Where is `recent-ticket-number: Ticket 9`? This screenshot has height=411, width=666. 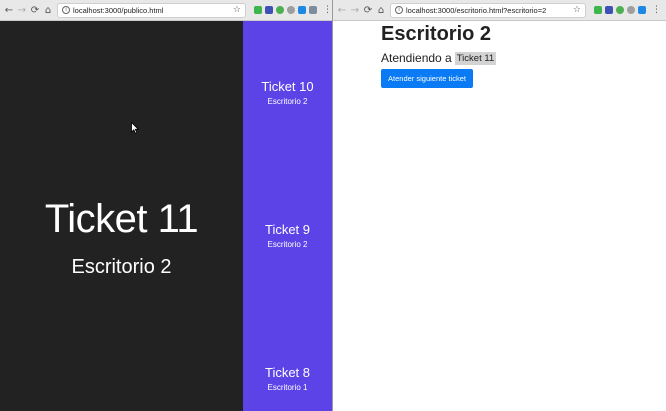 recent-ticket-number: Ticket 9 is located at coordinates (287, 229).